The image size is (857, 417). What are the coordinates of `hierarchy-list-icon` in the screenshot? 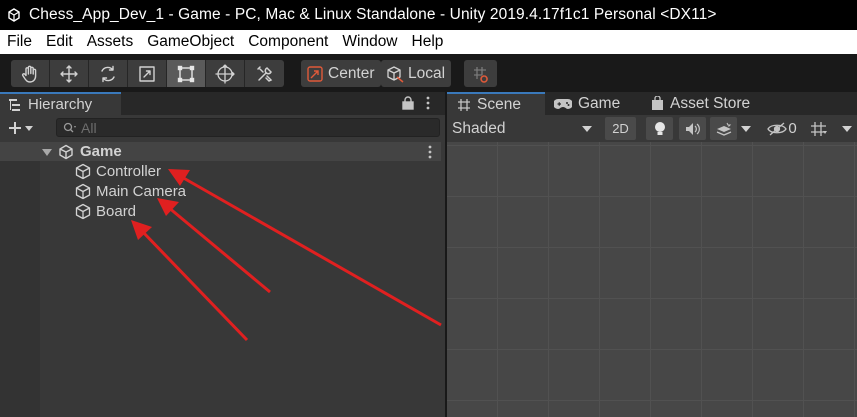 It's located at (14, 104).